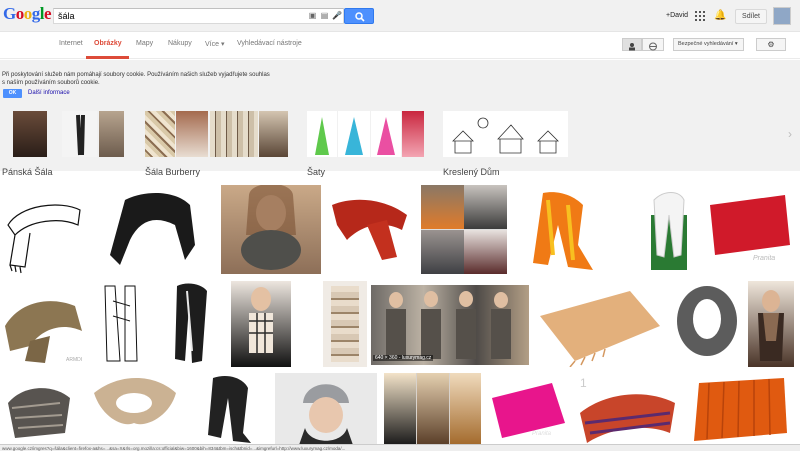 The height and width of the screenshot is (451, 800). Describe the element at coordinates (36, 13) in the screenshot. I see `logo-letter: g` at that location.